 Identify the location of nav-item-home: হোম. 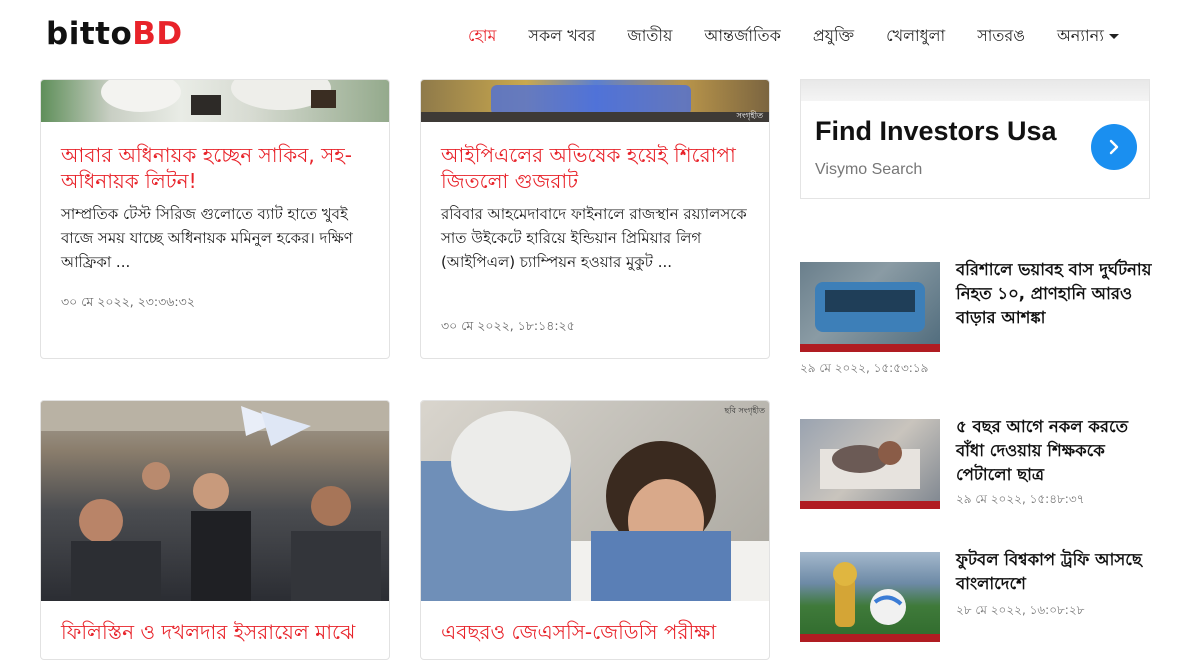
(482, 36).